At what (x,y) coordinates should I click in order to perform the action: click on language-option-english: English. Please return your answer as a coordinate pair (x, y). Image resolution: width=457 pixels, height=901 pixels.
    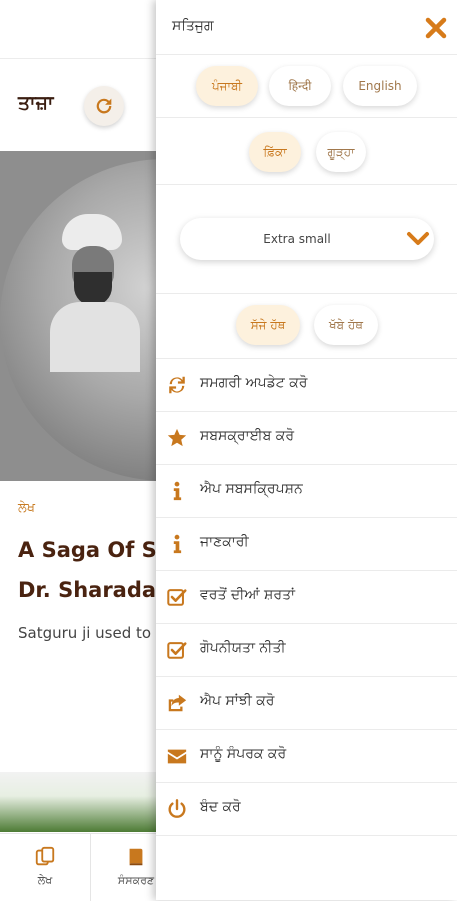
    Looking at the image, I should click on (380, 86).